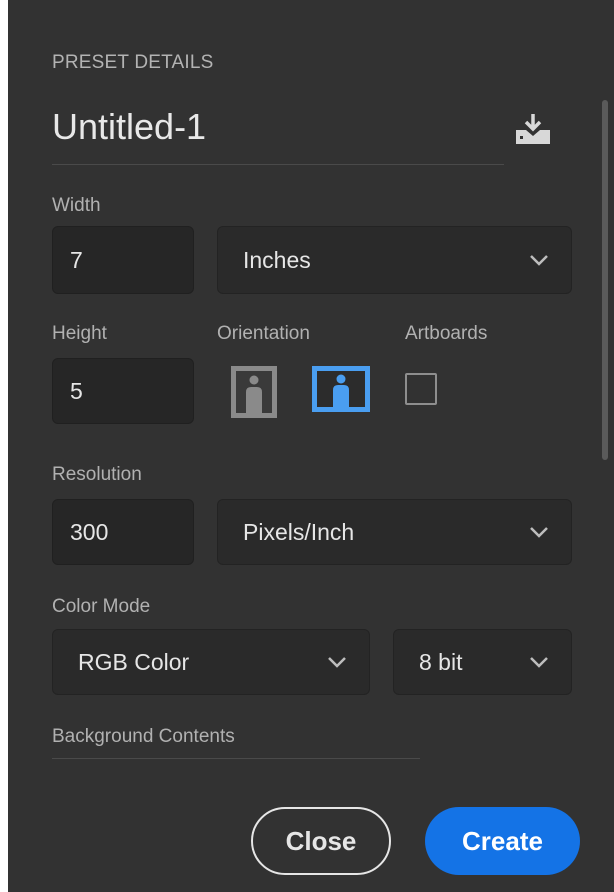 This screenshot has width=614, height=892. Describe the element at coordinates (446, 333) in the screenshot. I see `artboards-label: Artboards` at that location.